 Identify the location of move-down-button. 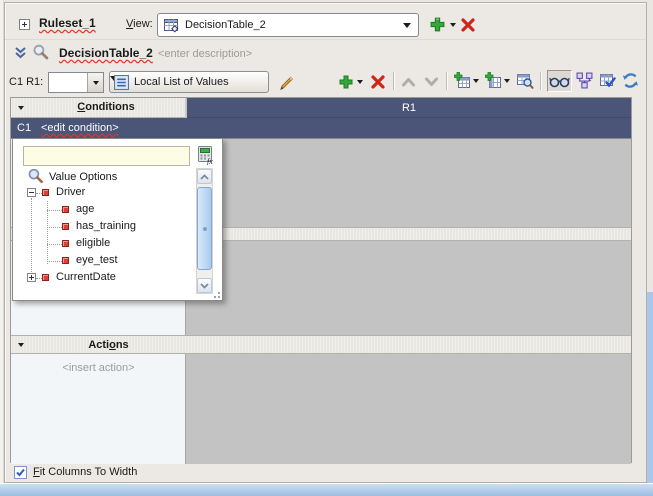
(431, 83).